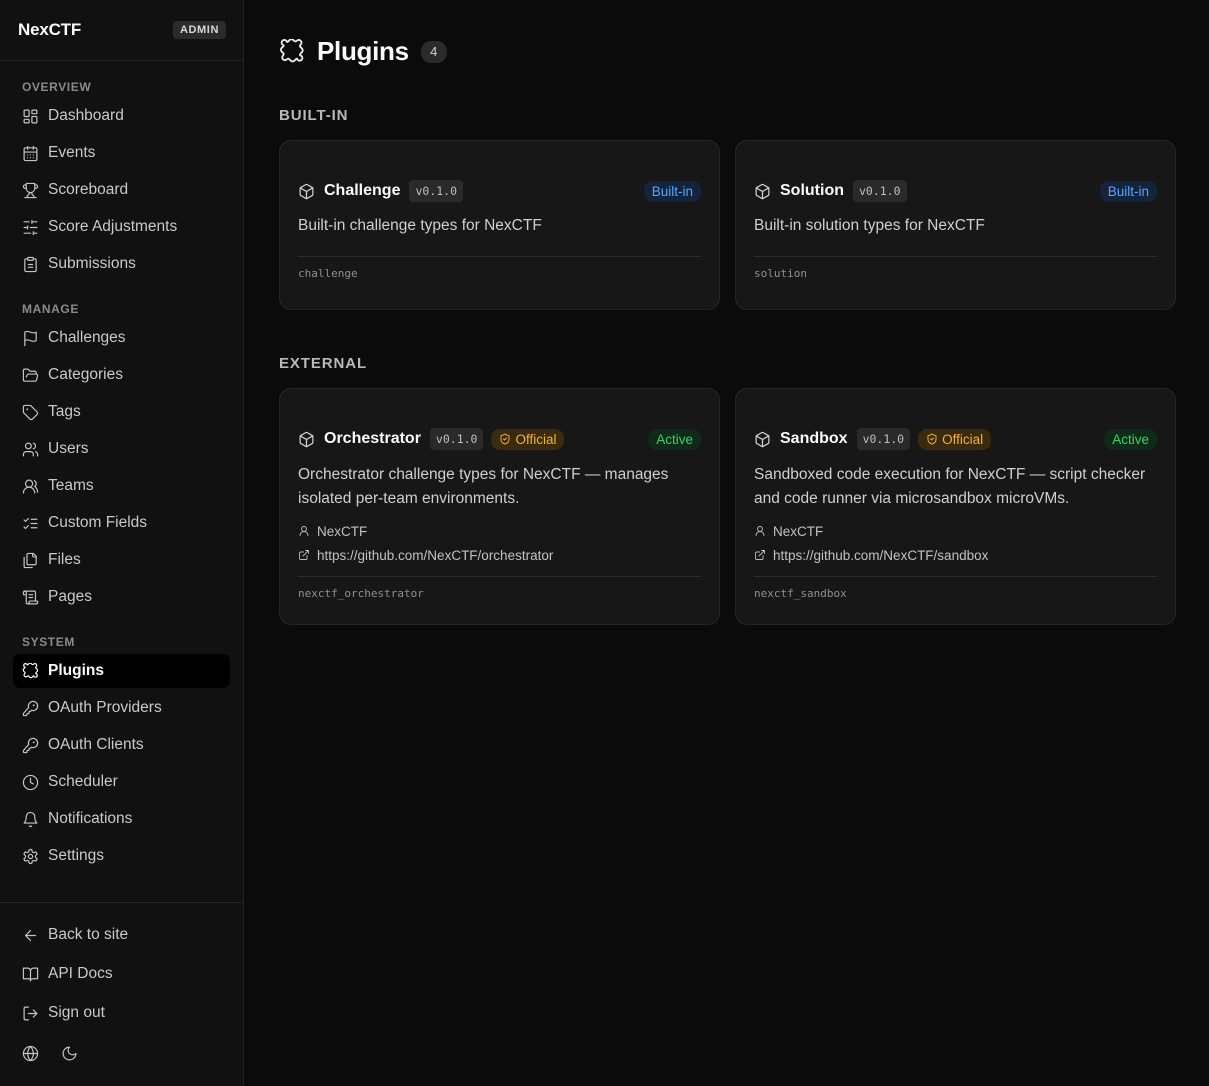 The width and height of the screenshot is (1209, 1086). What do you see at coordinates (674, 439) in the screenshot?
I see `status-badge: Active` at bounding box center [674, 439].